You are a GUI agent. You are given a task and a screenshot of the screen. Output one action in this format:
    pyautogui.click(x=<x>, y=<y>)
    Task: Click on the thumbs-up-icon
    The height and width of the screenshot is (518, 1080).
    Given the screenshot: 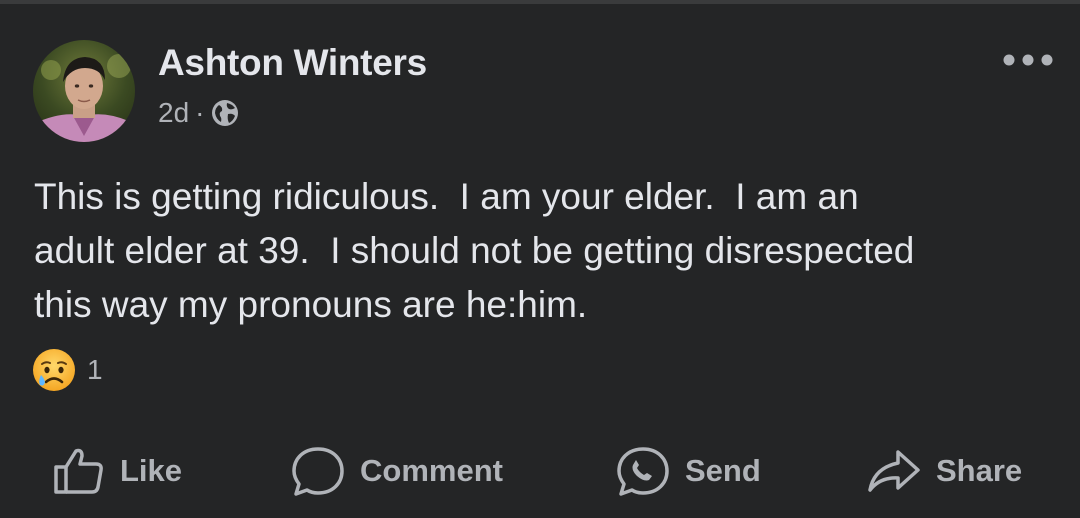 What is the action you would take?
    pyautogui.click(x=78, y=471)
    